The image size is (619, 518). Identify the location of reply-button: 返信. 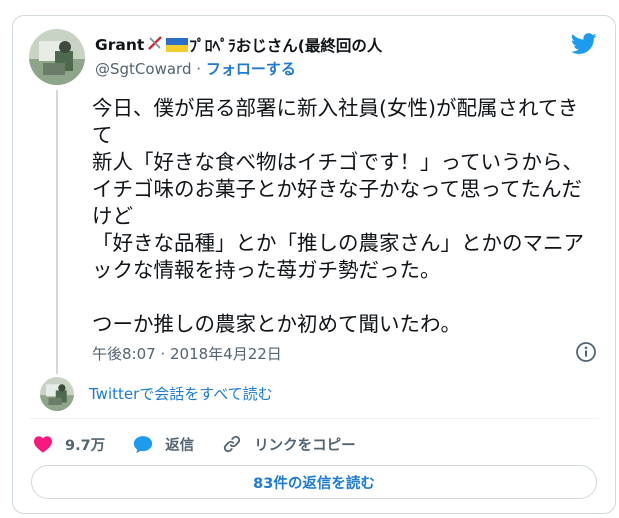
(163, 444).